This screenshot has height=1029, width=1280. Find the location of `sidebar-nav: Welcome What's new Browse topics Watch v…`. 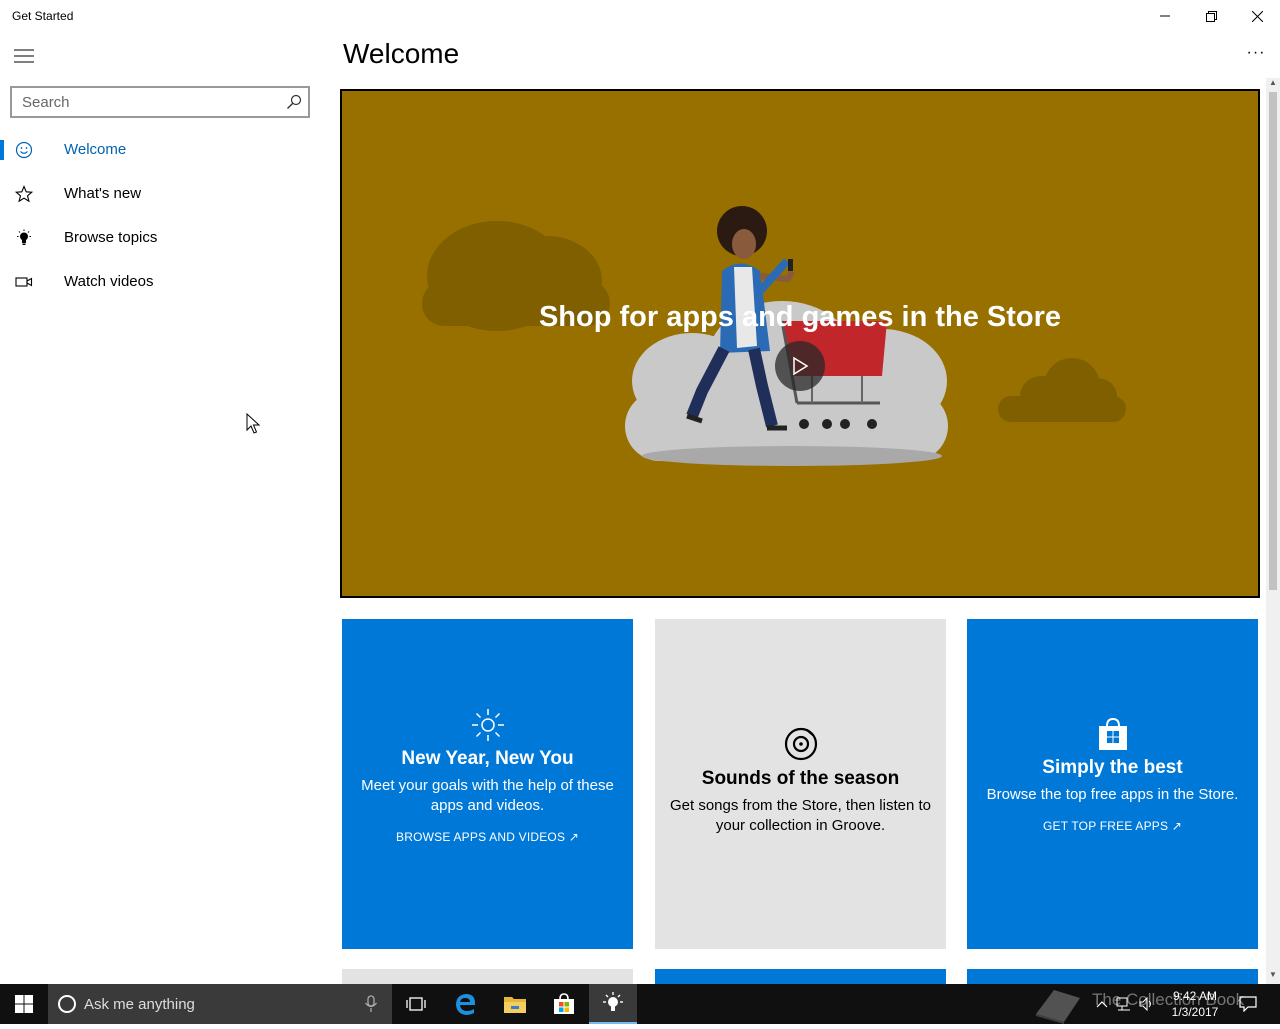

sidebar-nav: Welcome What's new Browse topics Watch v… is located at coordinates (165, 216).